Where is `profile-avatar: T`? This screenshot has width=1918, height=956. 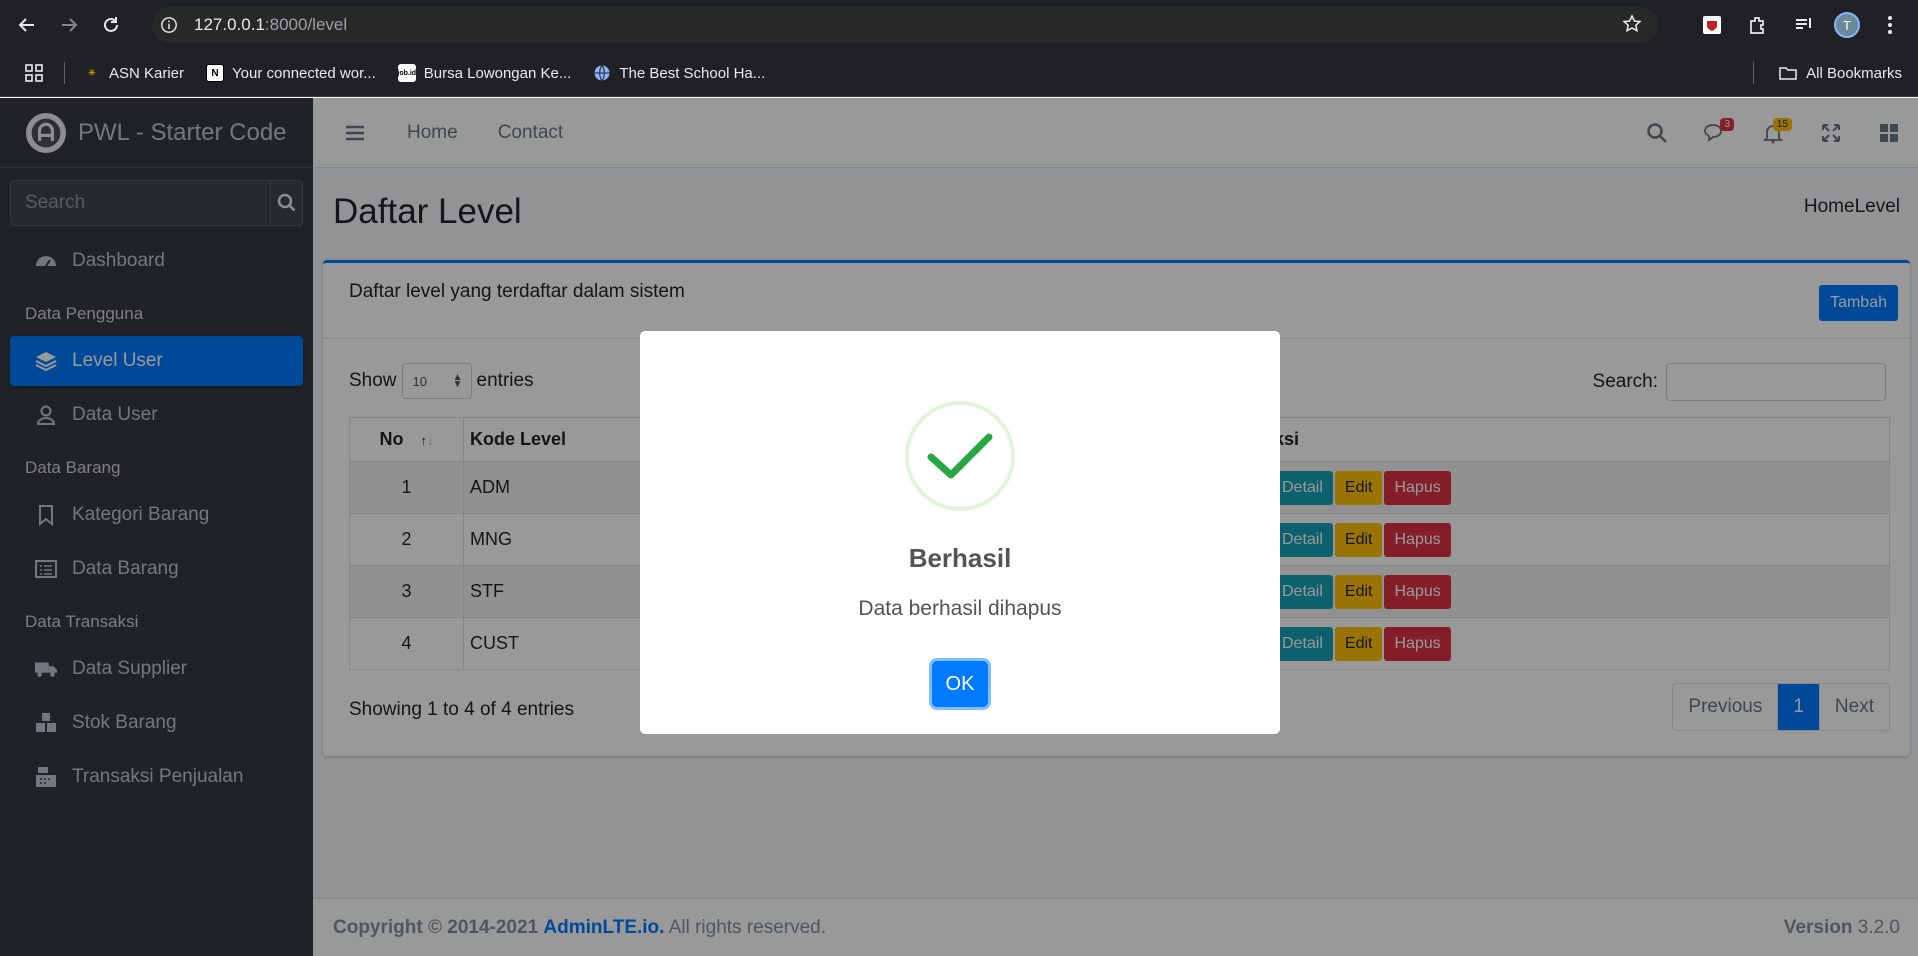 profile-avatar: T is located at coordinates (1847, 25).